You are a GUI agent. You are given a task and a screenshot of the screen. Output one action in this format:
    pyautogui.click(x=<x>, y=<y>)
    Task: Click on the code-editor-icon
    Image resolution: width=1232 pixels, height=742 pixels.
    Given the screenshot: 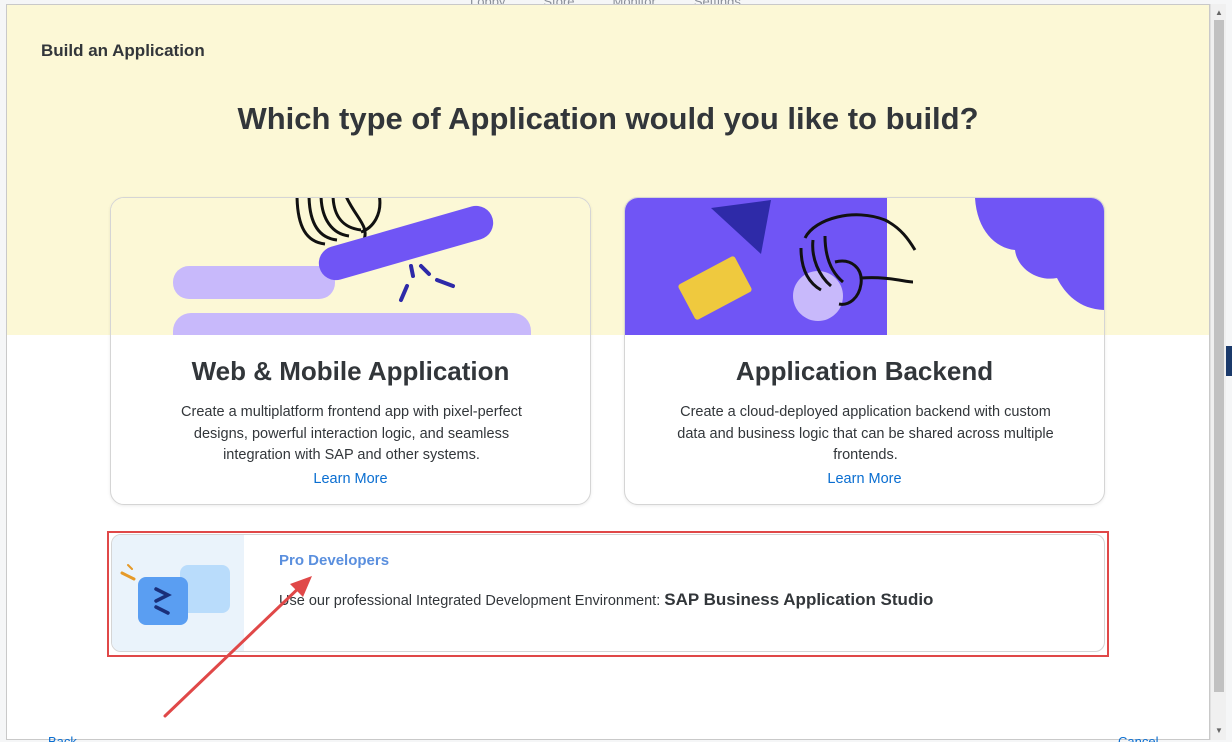 What is the action you would take?
    pyautogui.click(x=178, y=593)
    